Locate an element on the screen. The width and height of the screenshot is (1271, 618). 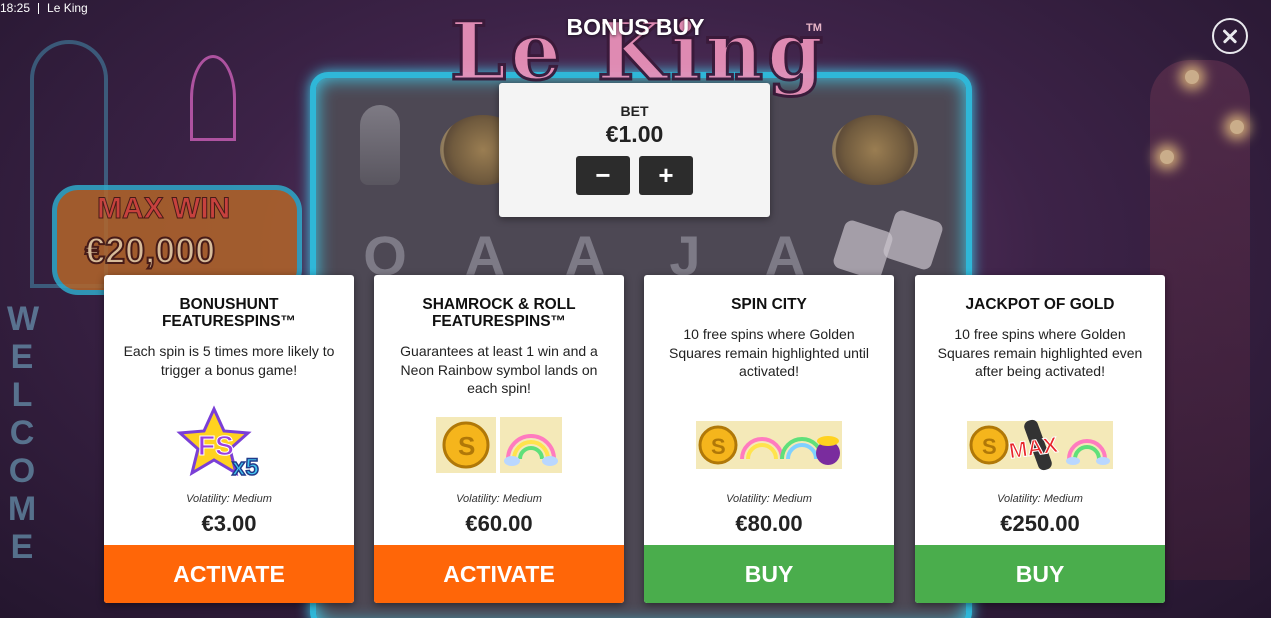
max-win-label: MAX WIN is located at coordinates (163, 209).